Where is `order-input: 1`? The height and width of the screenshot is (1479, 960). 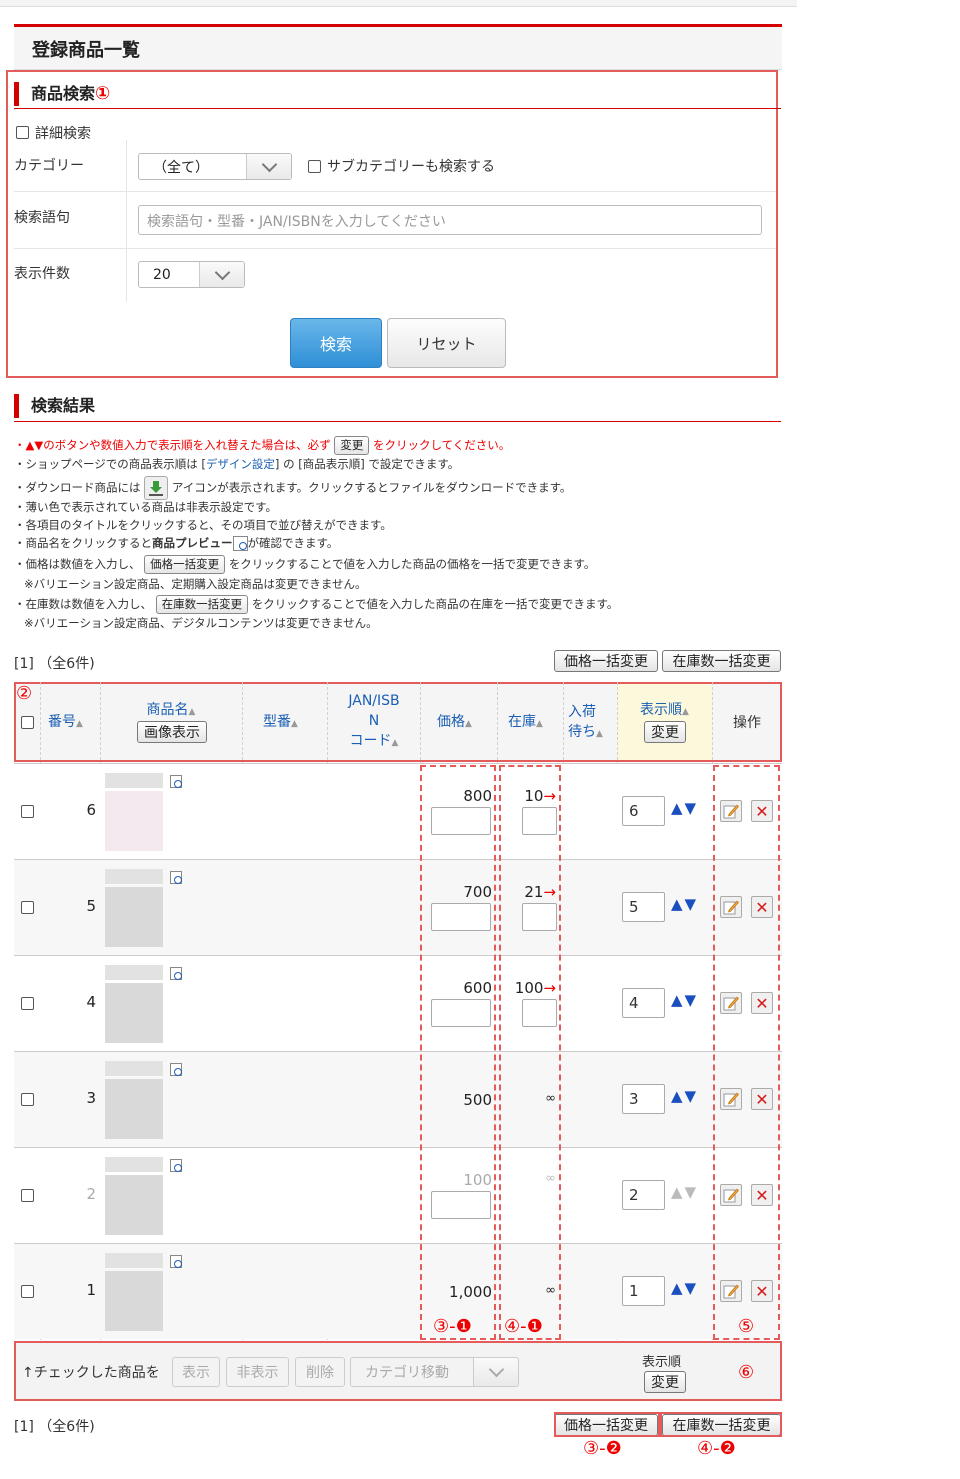
order-input: 1 is located at coordinates (643, 1291).